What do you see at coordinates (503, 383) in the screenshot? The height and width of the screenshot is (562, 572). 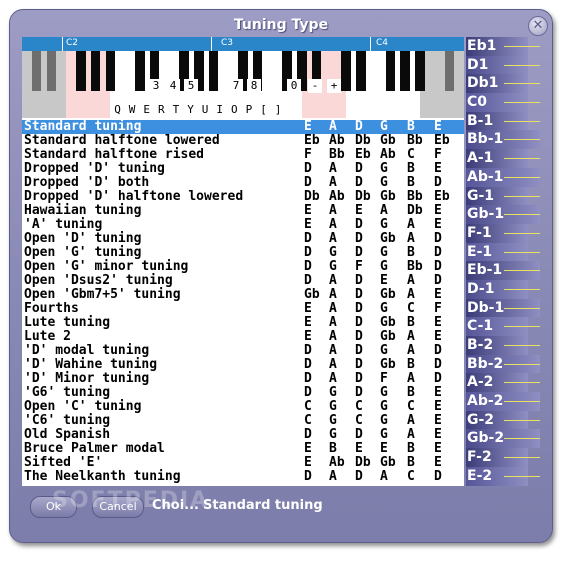 I see `scale-note: A-2` at bounding box center [503, 383].